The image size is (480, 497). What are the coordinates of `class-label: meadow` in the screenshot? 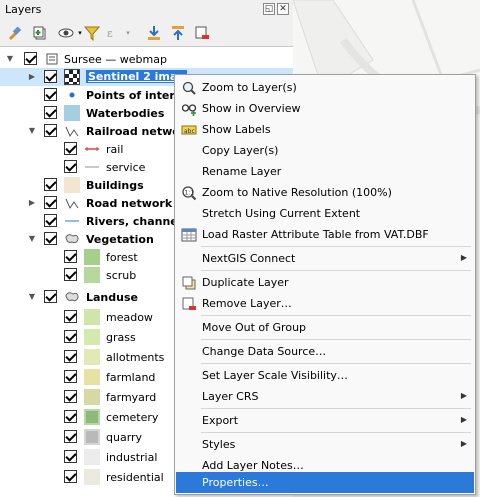 It's located at (129, 317).